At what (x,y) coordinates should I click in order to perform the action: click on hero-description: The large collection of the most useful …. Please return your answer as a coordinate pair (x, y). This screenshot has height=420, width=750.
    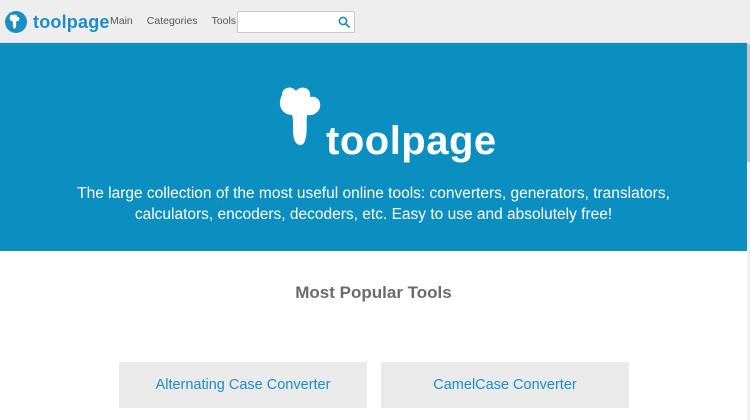
    Looking at the image, I should click on (373, 204).